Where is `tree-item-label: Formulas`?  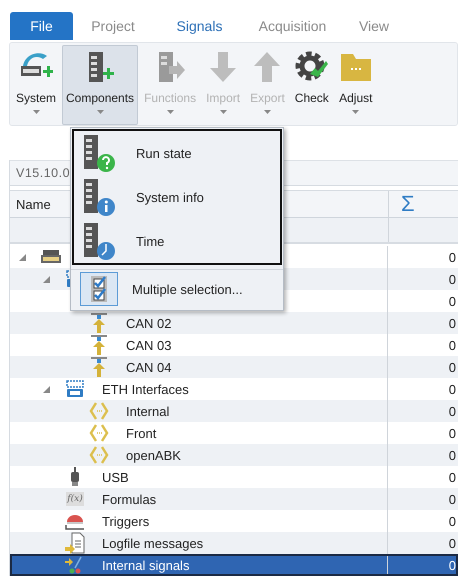
tree-item-label: Formulas is located at coordinates (129, 499).